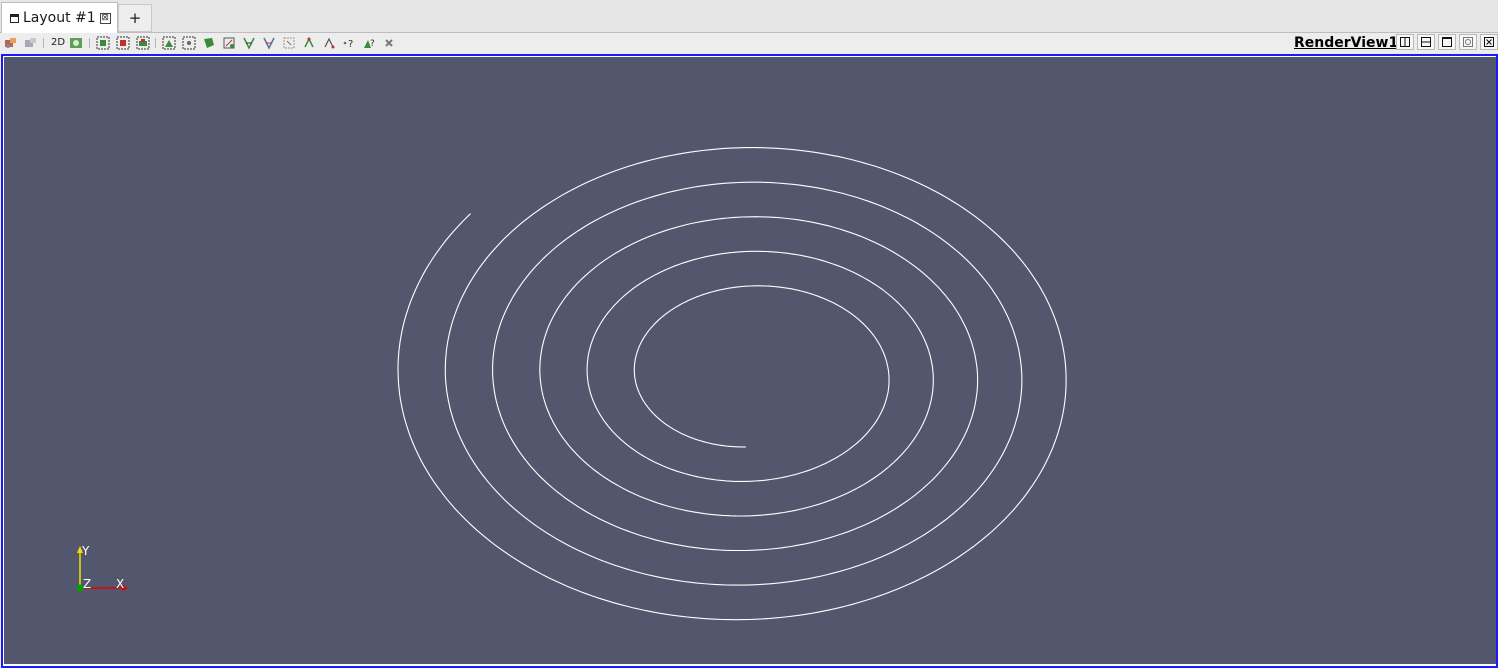 The width and height of the screenshot is (1498, 668). What do you see at coordinates (105, 18) in the screenshot?
I see `close-tab-icon: ⊠` at bounding box center [105, 18].